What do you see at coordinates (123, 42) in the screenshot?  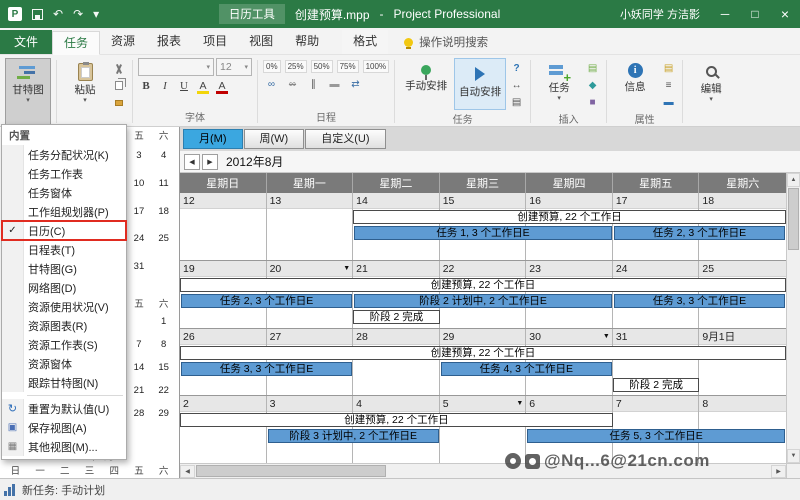 I see `tab-资源: 资源` at bounding box center [123, 42].